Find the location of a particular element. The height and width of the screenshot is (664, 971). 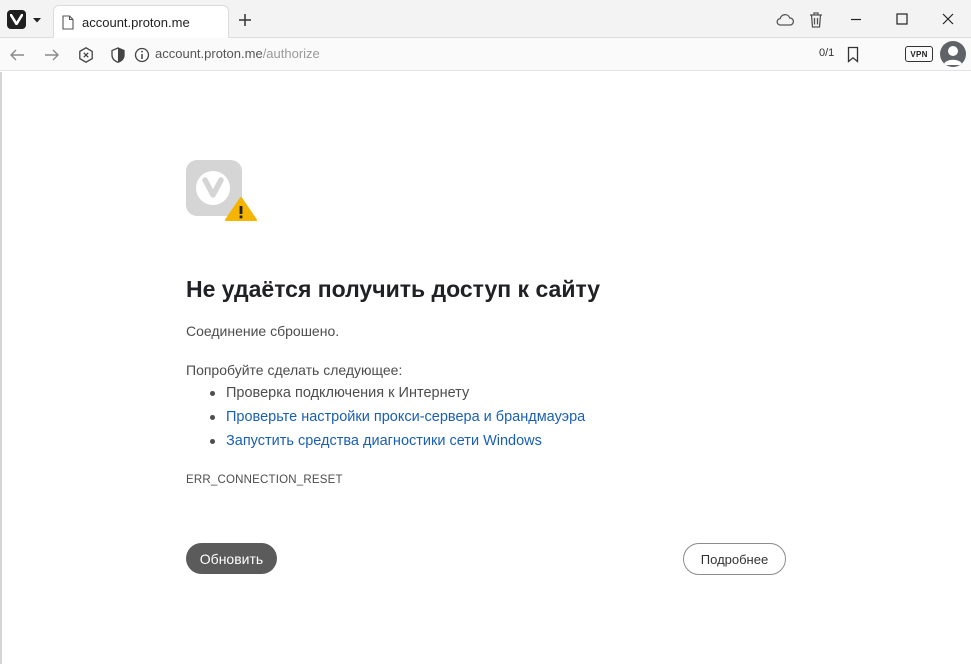

shield-icon is located at coordinates (118, 55).